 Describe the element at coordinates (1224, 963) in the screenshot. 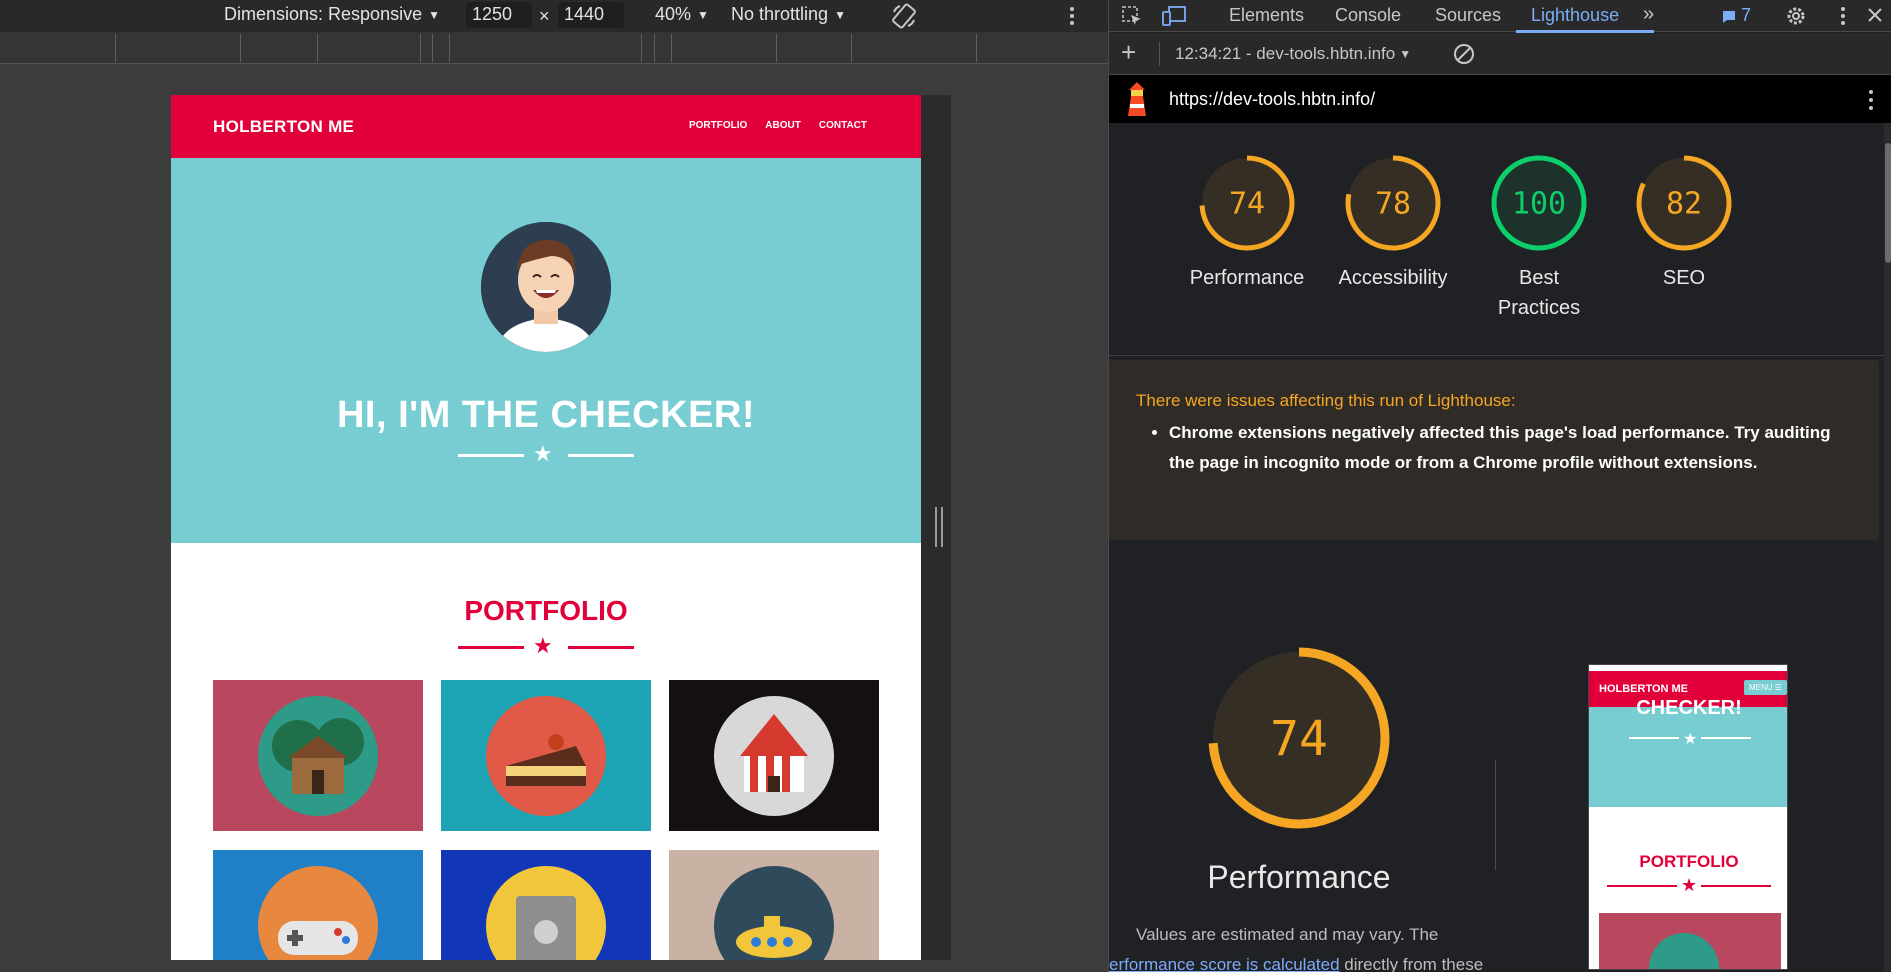

I see `score-calculation-link: erformance score is calculated` at that location.